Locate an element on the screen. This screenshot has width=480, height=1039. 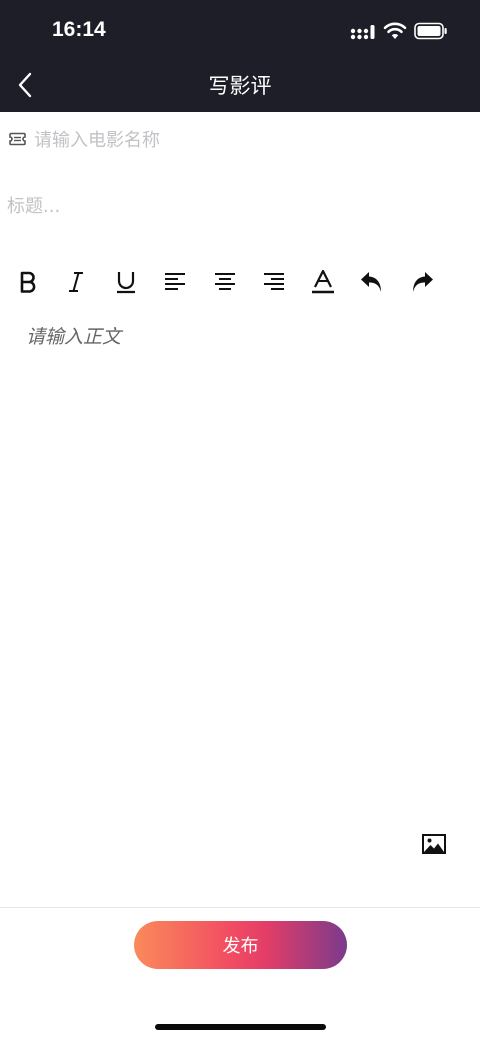
undo-button is located at coordinates (372, 282).